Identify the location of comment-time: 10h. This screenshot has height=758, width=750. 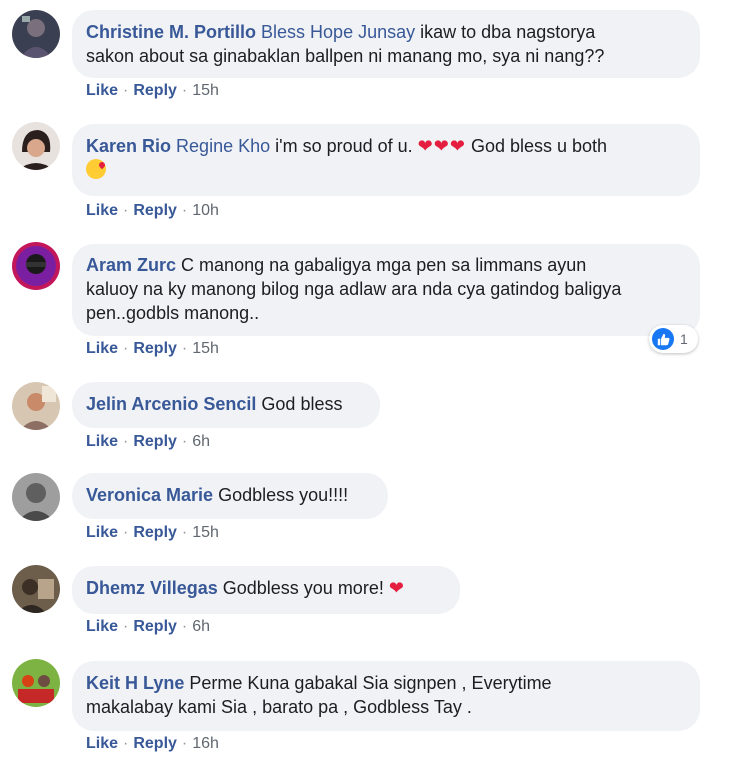
(205, 210).